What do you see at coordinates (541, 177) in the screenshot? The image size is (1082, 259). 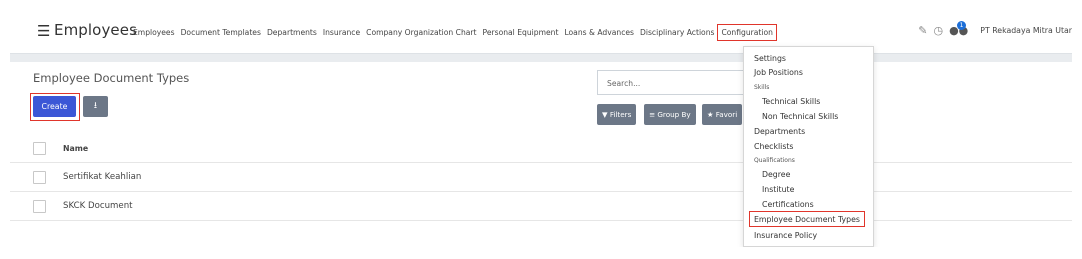 I see `table-row: Sertifikat Keahlian` at bounding box center [541, 177].